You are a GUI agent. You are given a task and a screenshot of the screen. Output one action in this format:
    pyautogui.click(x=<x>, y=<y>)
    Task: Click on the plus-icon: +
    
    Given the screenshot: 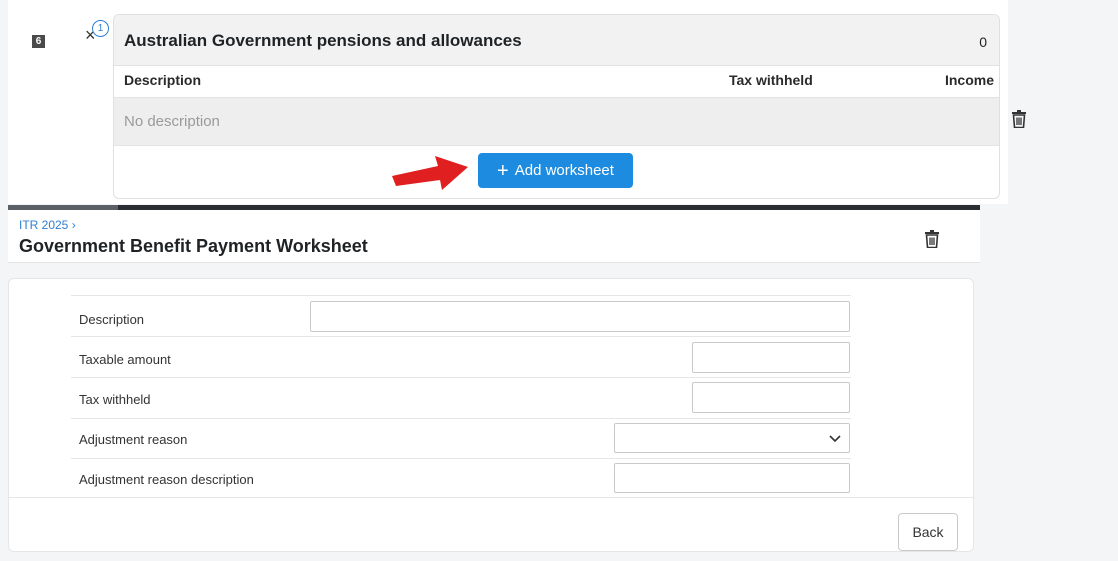 What is the action you would take?
    pyautogui.click(x=503, y=170)
    